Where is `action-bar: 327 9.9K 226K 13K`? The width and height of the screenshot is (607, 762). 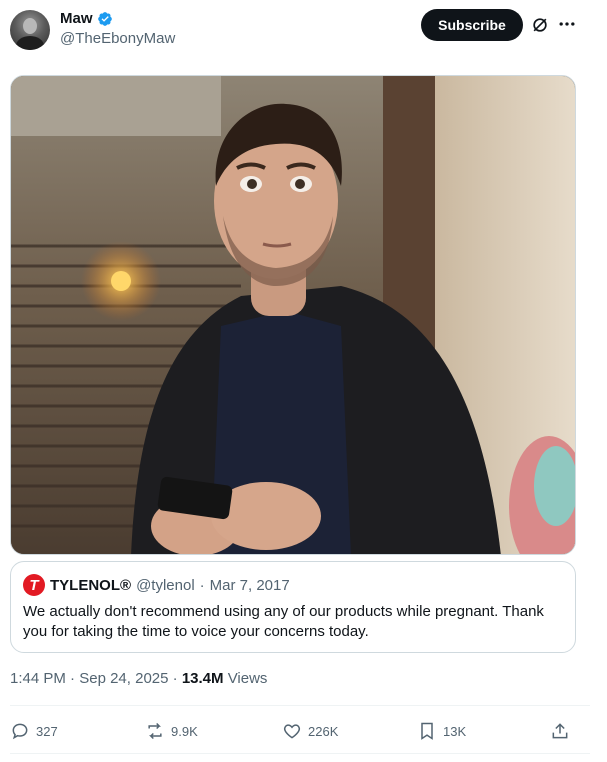 action-bar: 327 9.9K 226K 13K is located at coordinates (293, 731).